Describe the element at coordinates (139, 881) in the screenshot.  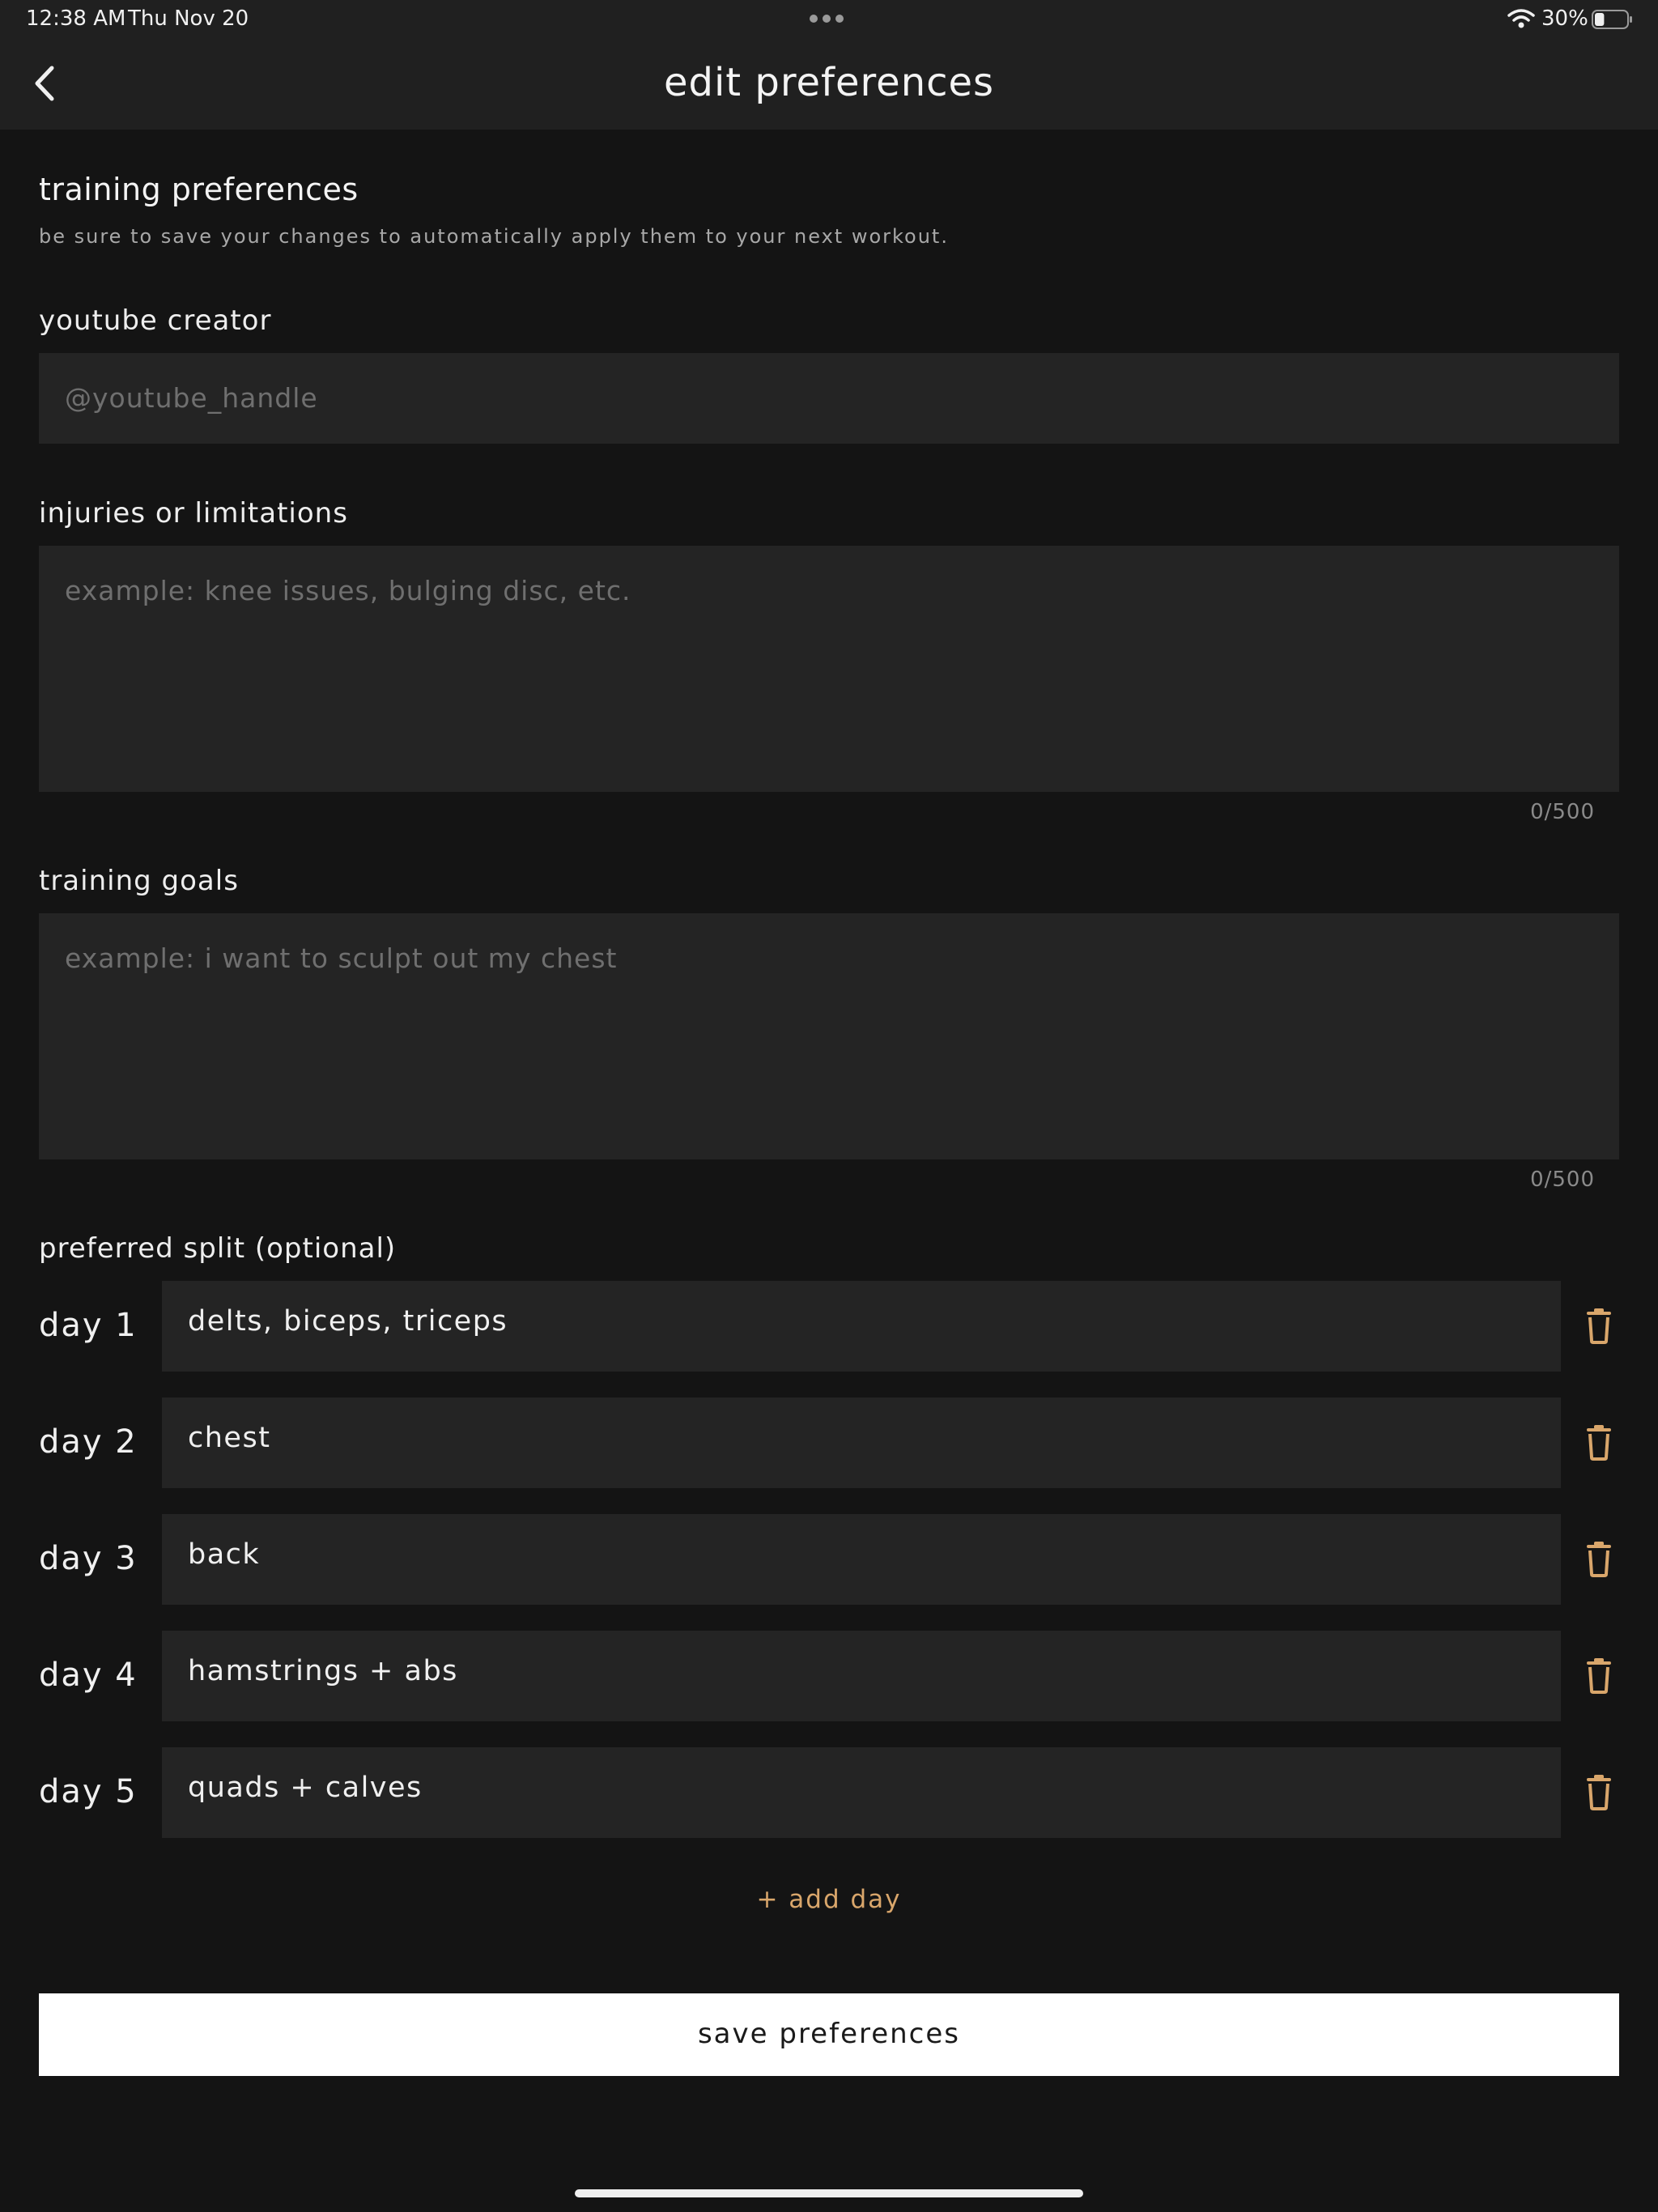
I see `training-goals-label: training goals` at that location.